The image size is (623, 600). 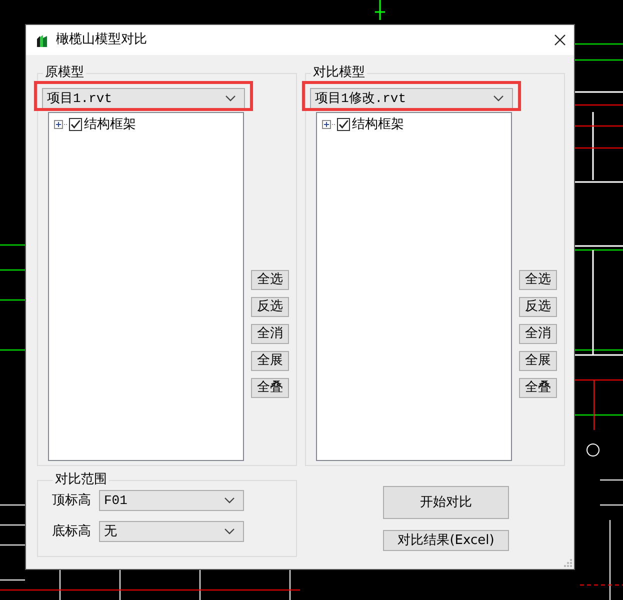 What do you see at coordinates (101, 40) in the screenshot?
I see `window-title: 橄榄山模型对比` at bounding box center [101, 40].